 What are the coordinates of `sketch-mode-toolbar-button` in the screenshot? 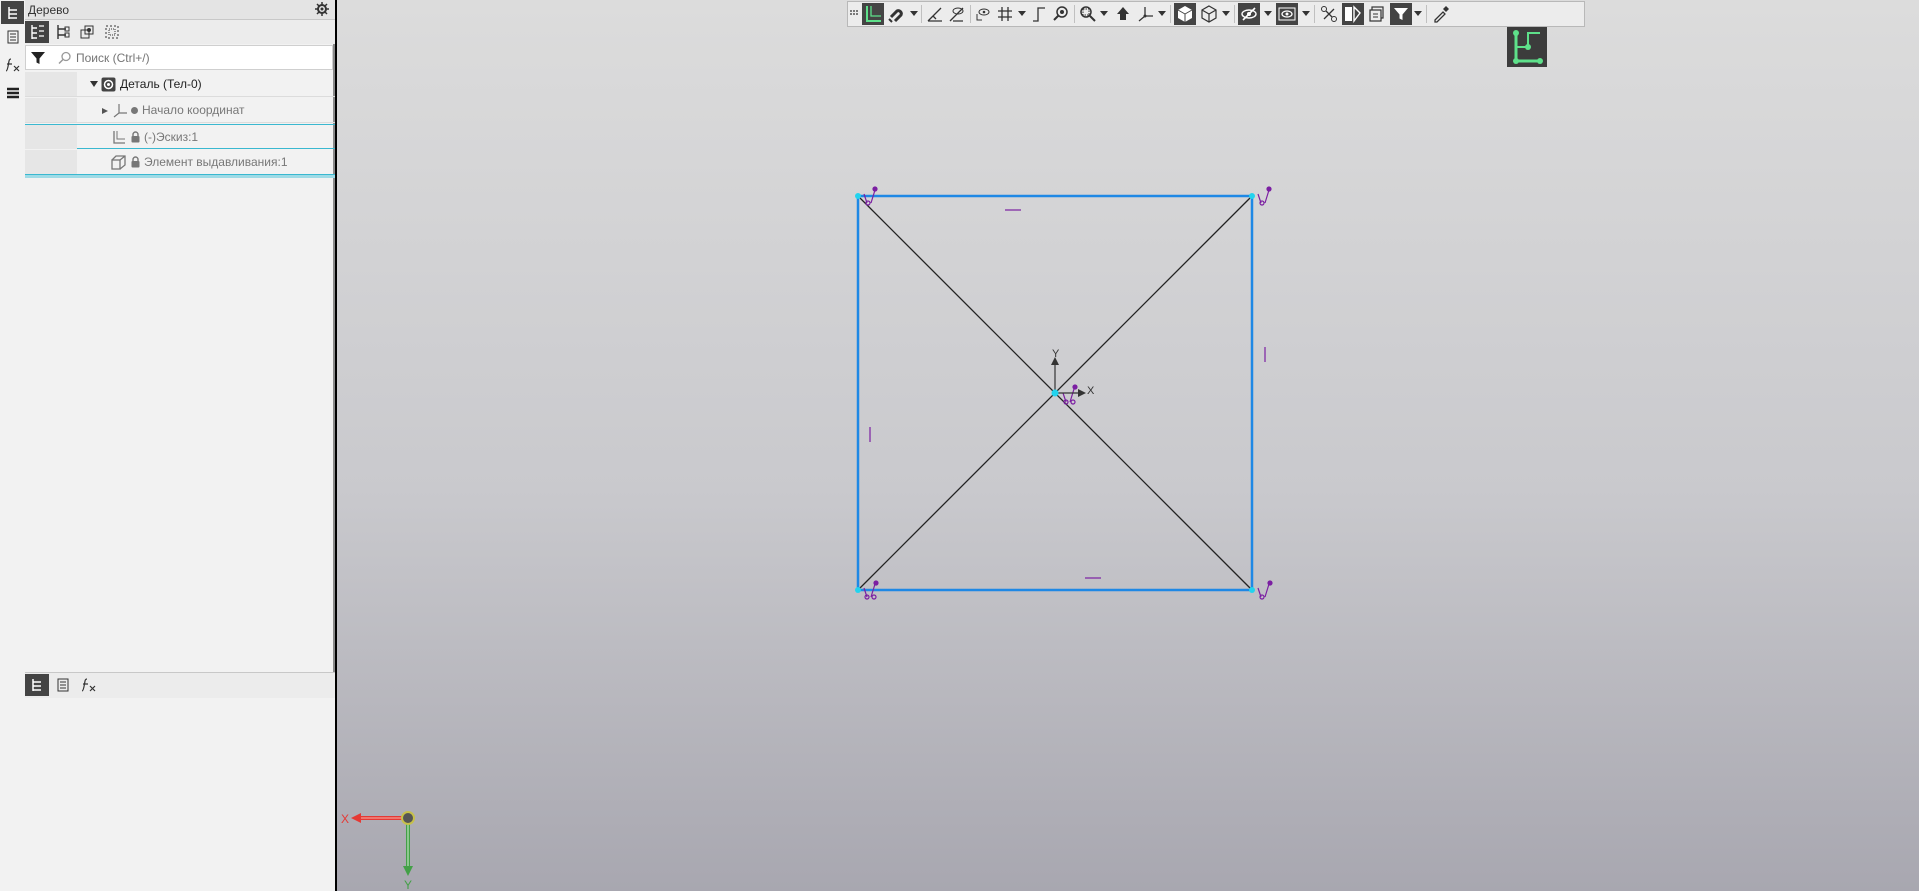 It's located at (873, 14).